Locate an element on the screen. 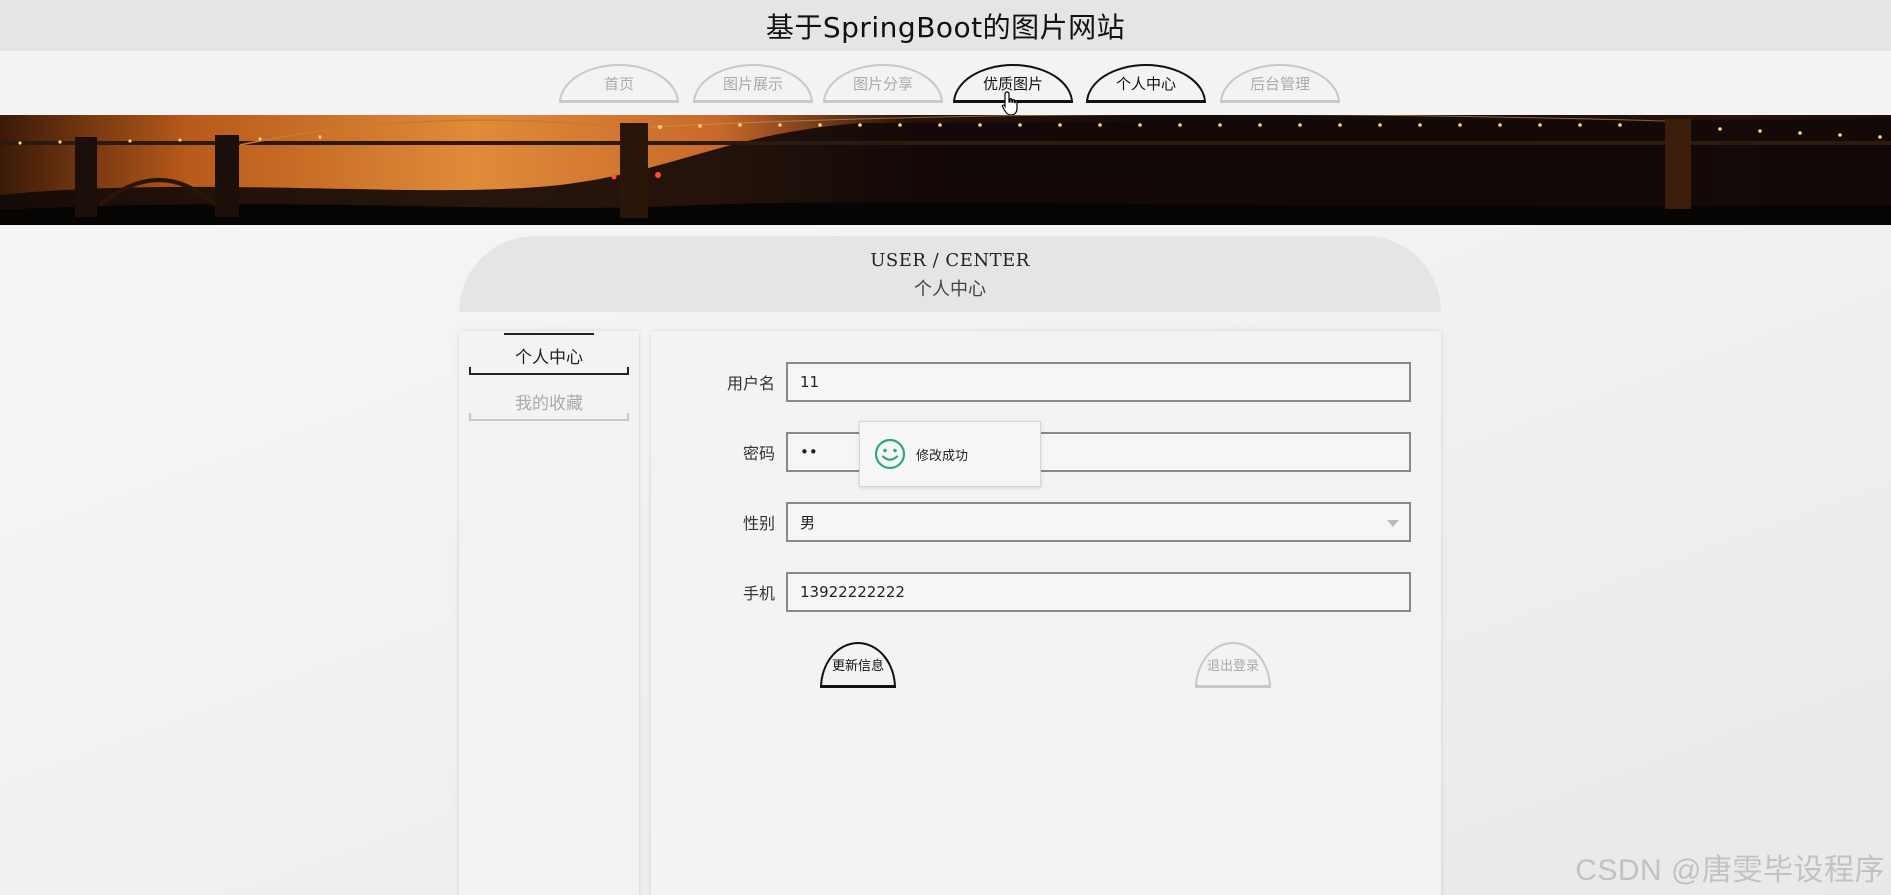 Image resolution: width=1891 pixels, height=895 pixels. active-accent is located at coordinates (549, 334).